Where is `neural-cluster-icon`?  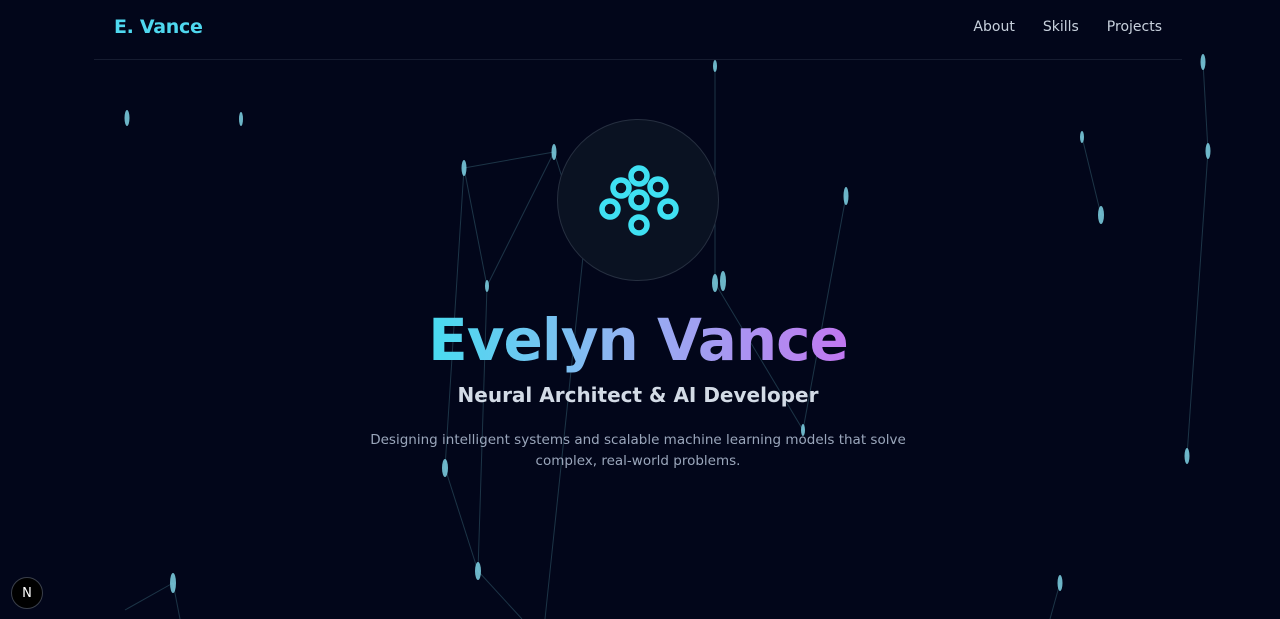
neural-cluster-icon is located at coordinates (639, 200).